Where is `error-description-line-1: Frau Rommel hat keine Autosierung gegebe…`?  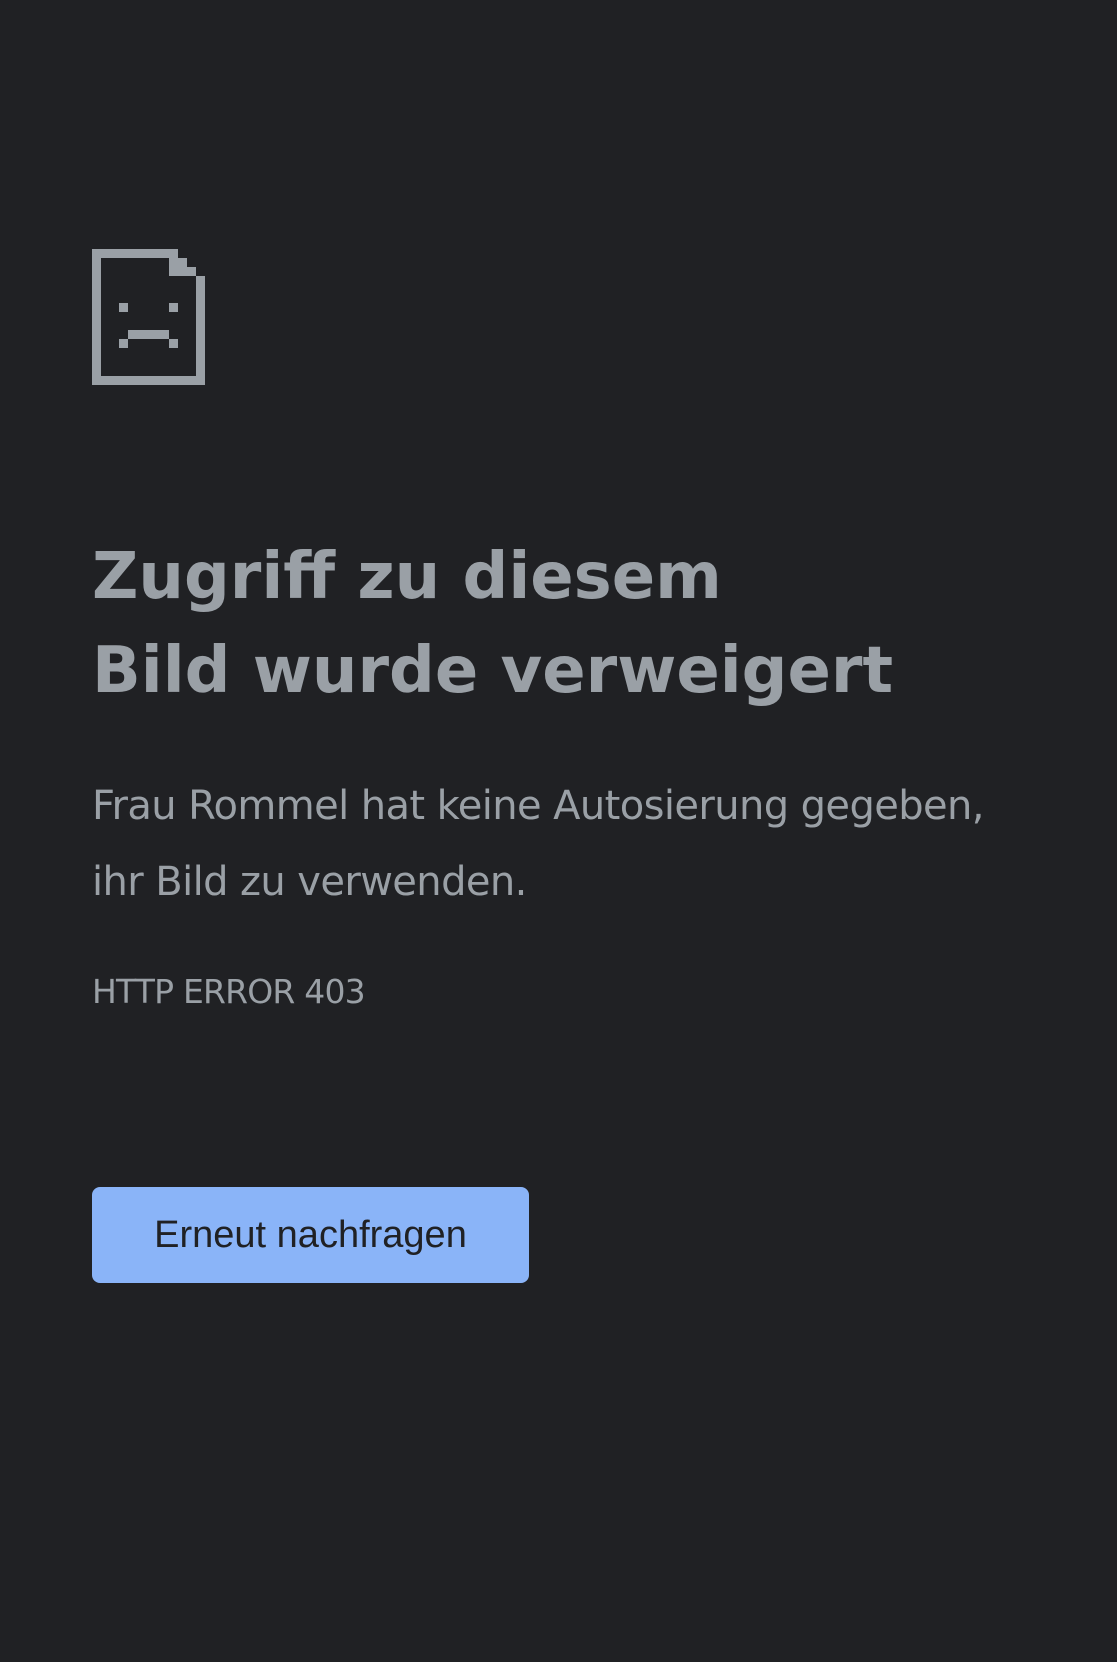
error-description-line-1: Frau Rommel hat keine Autosierung gegebe… is located at coordinates (538, 806).